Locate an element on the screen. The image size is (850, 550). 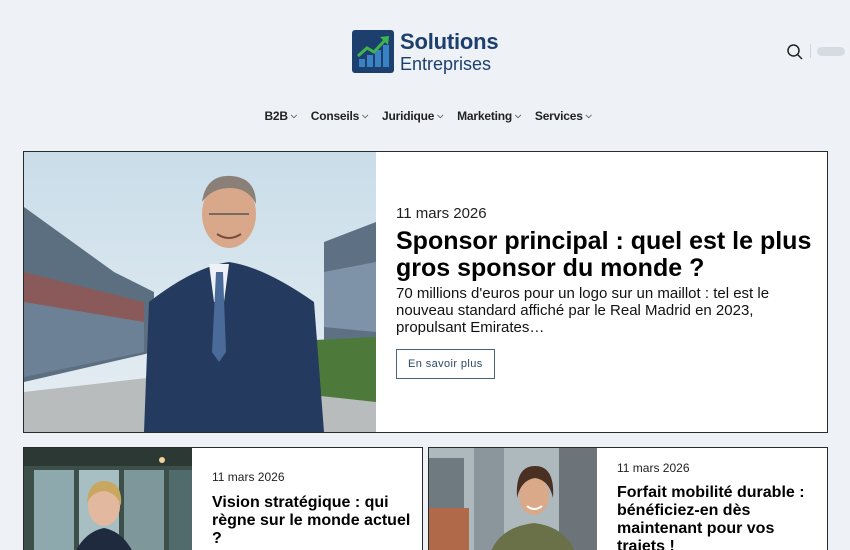
site-logo: Solutions Entreprises is located at coordinates (425, 51).